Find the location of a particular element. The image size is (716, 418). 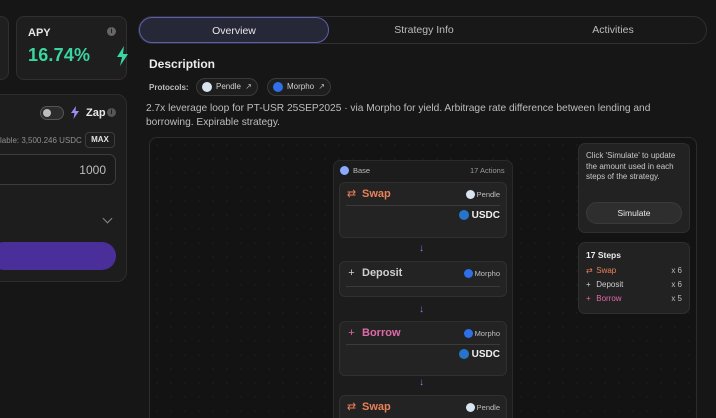

tab-overview: Overview is located at coordinates (234, 30).